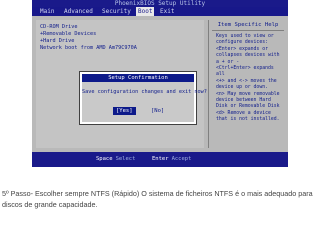  What do you see at coordinates (125, 159) in the screenshot?
I see `select-label: Select` at bounding box center [125, 159].